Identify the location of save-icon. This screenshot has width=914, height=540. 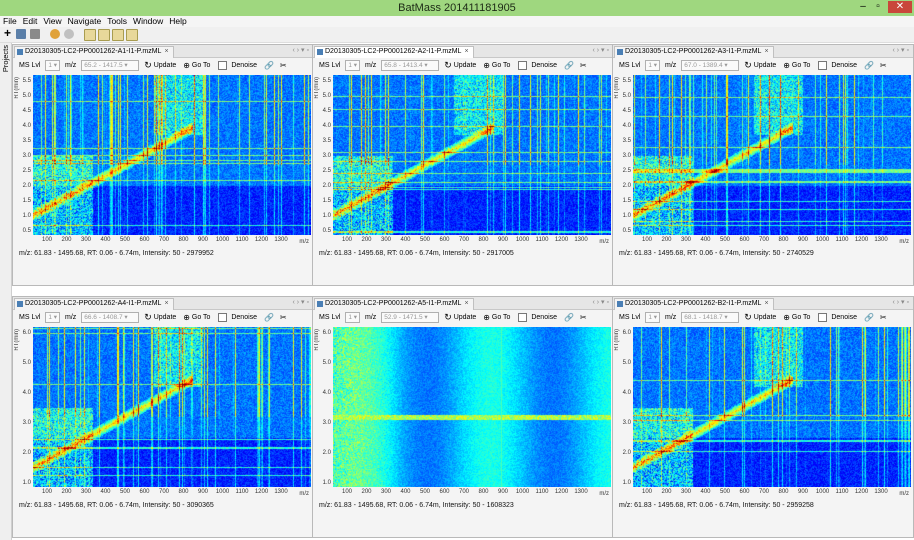
(35, 34).